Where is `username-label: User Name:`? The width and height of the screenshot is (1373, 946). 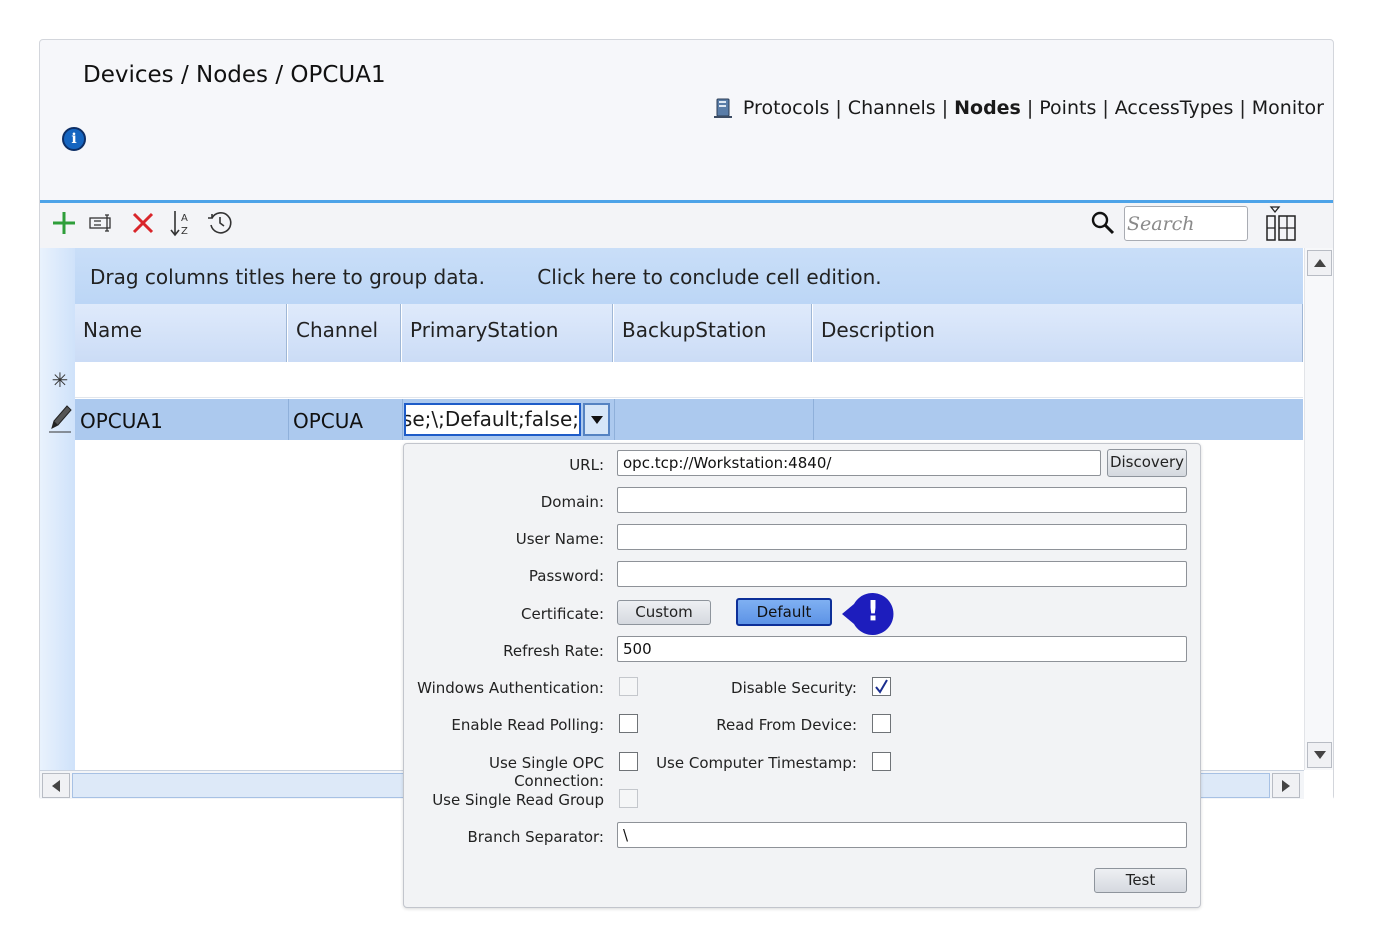
username-label: User Name: is located at coordinates (559, 539).